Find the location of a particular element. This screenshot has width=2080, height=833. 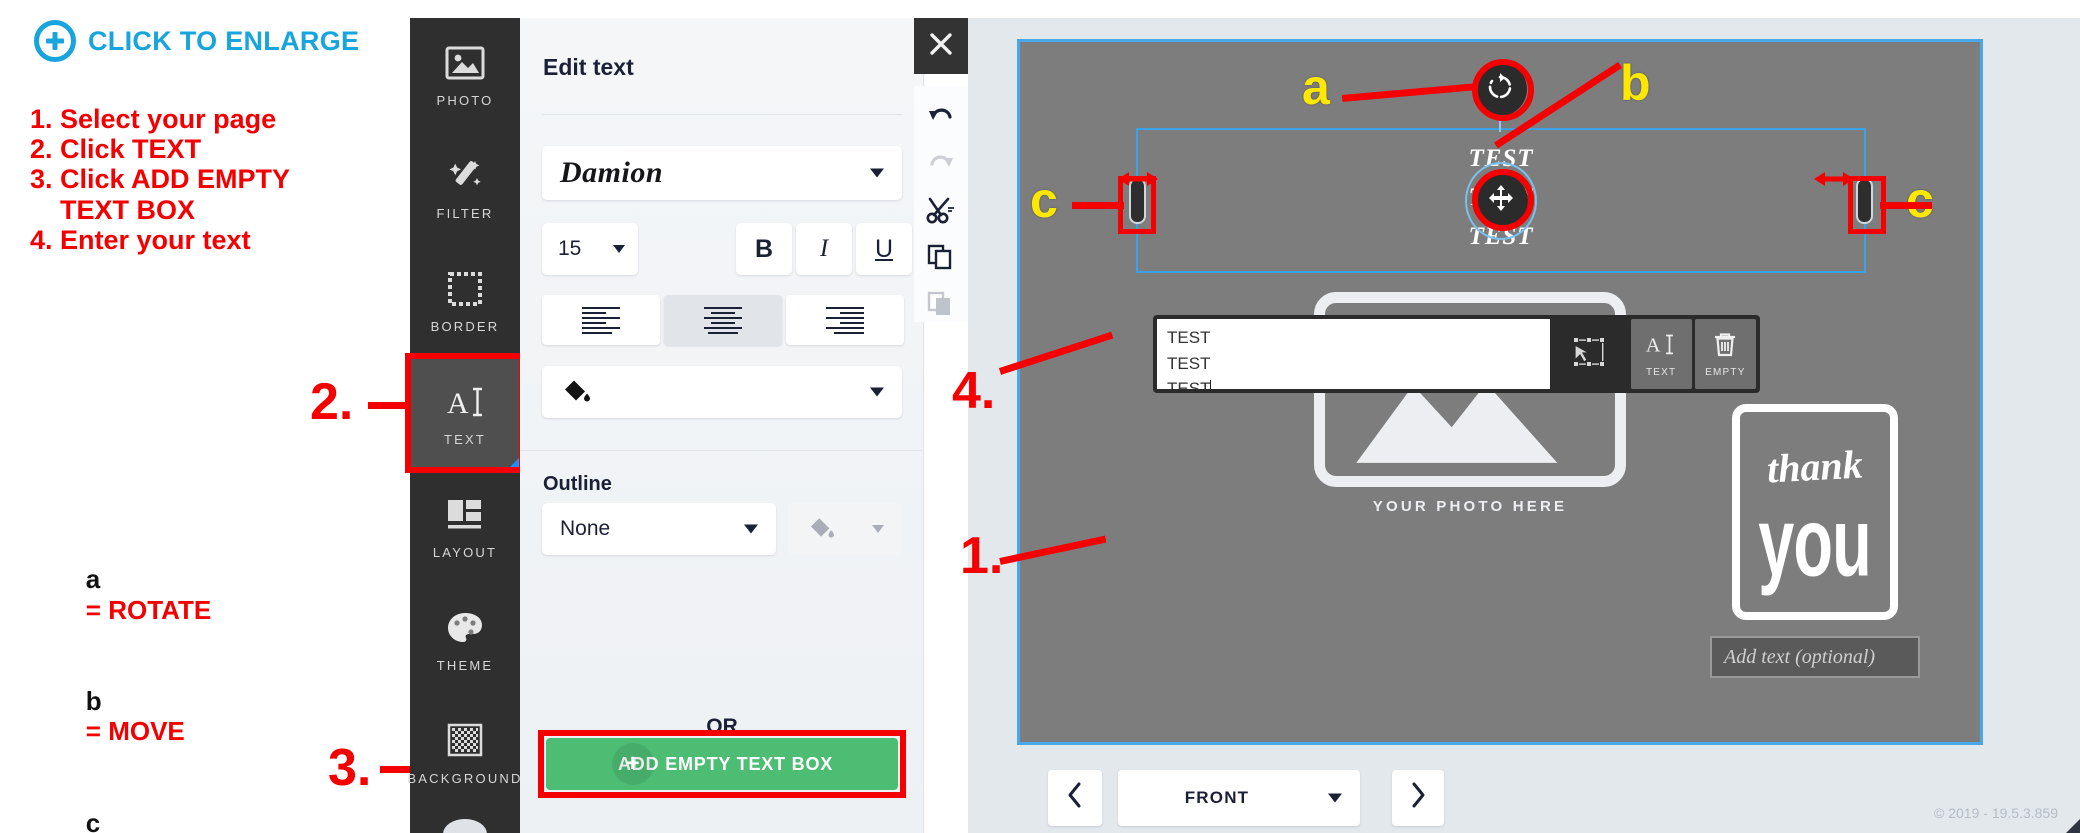

overlay-empty-button: EMPTY is located at coordinates (1725, 354).